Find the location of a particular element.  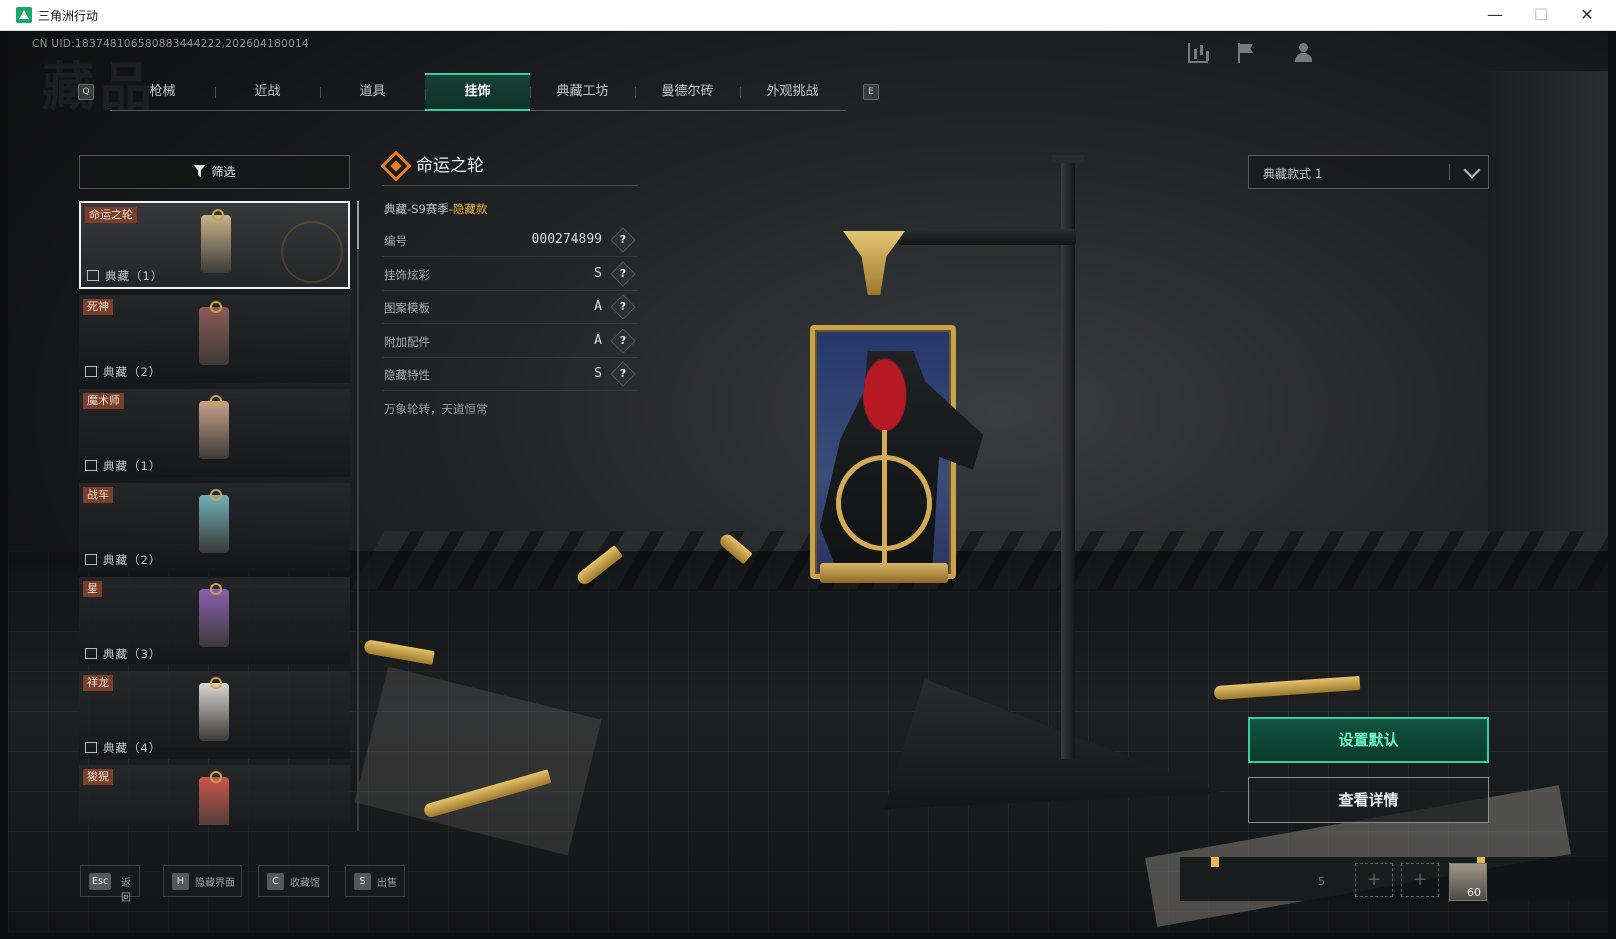

attribute-row: 图案模板 A? is located at coordinates (510, 307).